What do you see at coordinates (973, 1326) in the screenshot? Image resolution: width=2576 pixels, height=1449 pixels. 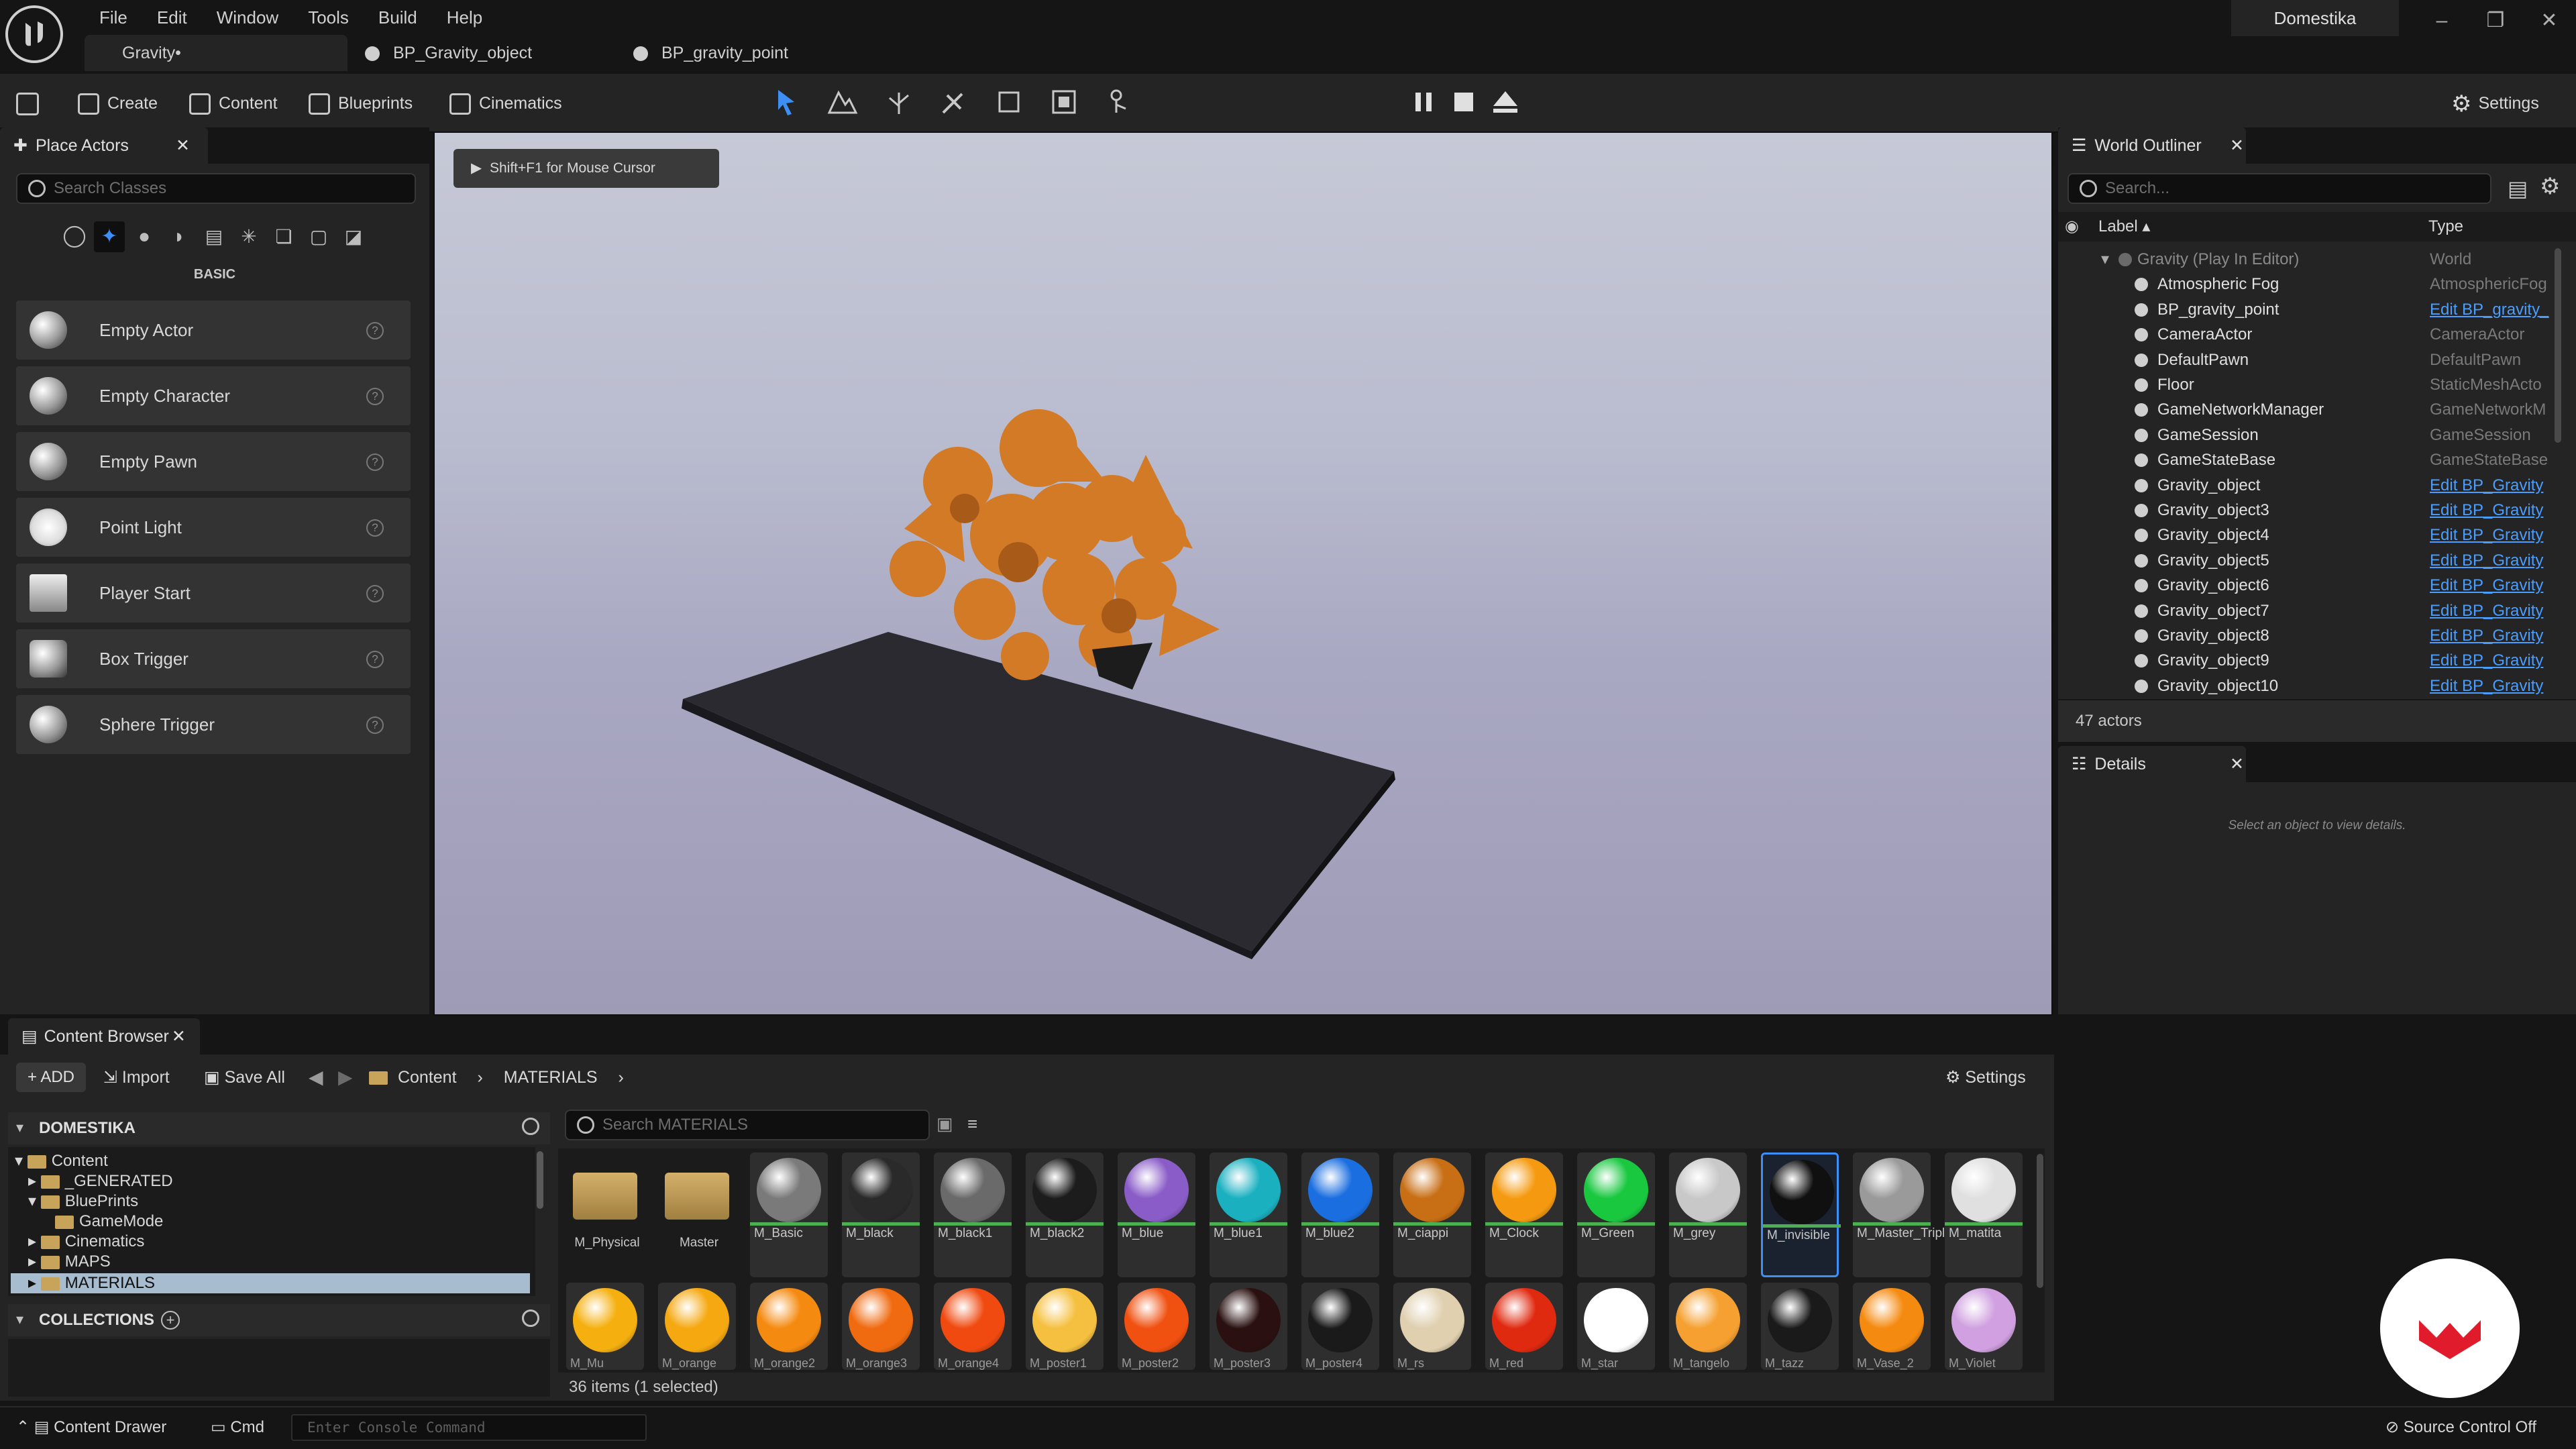 I see `material-asset: M_orange4` at bounding box center [973, 1326].